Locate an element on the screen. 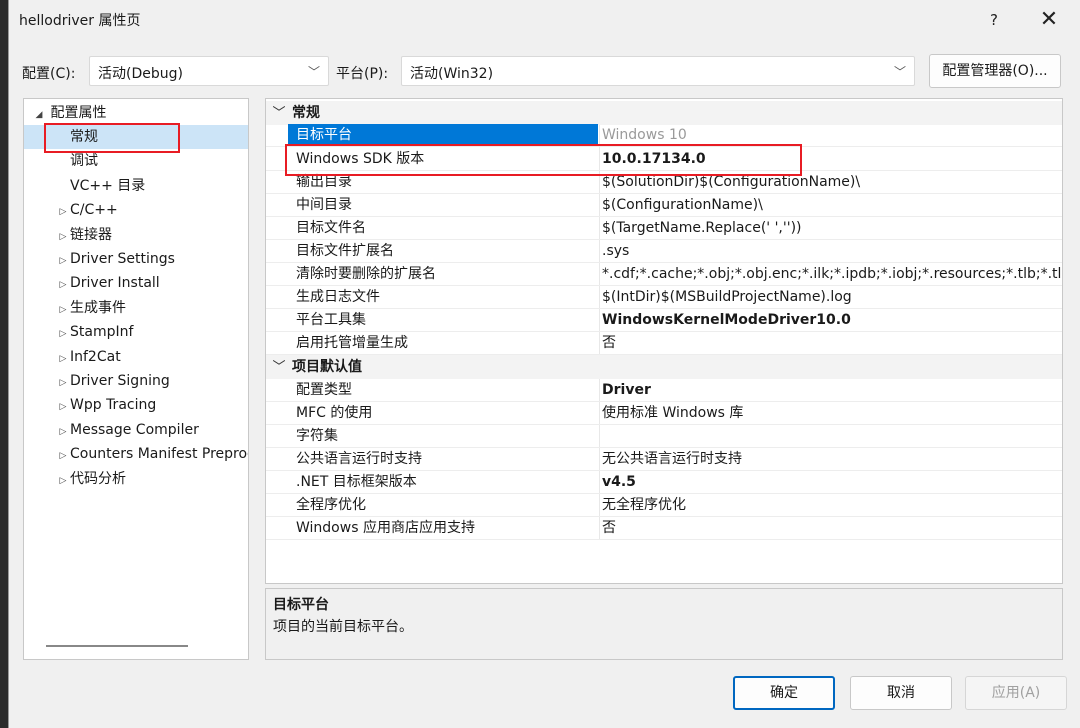 The height and width of the screenshot is (728, 1080). property-name: 全程序优化 is located at coordinates (331, 505).